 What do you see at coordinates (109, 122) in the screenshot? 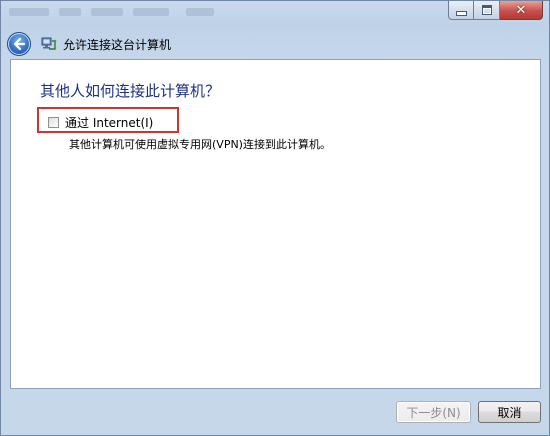
I see `internet-option-label: 通过 Internet(I)` at bounding box center [109, 122].